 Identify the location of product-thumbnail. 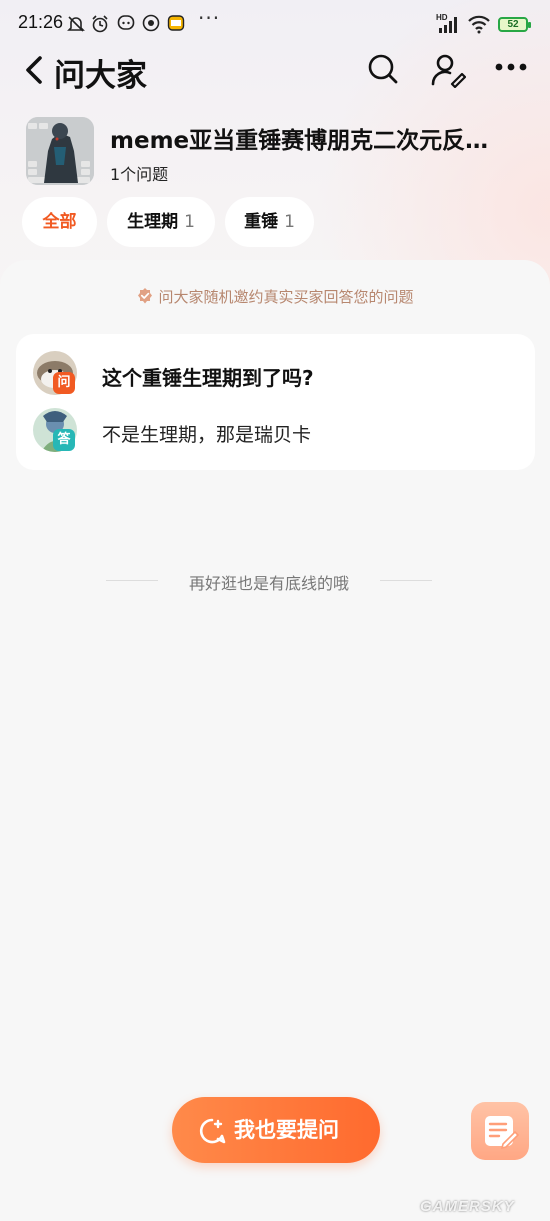
(60, 151).